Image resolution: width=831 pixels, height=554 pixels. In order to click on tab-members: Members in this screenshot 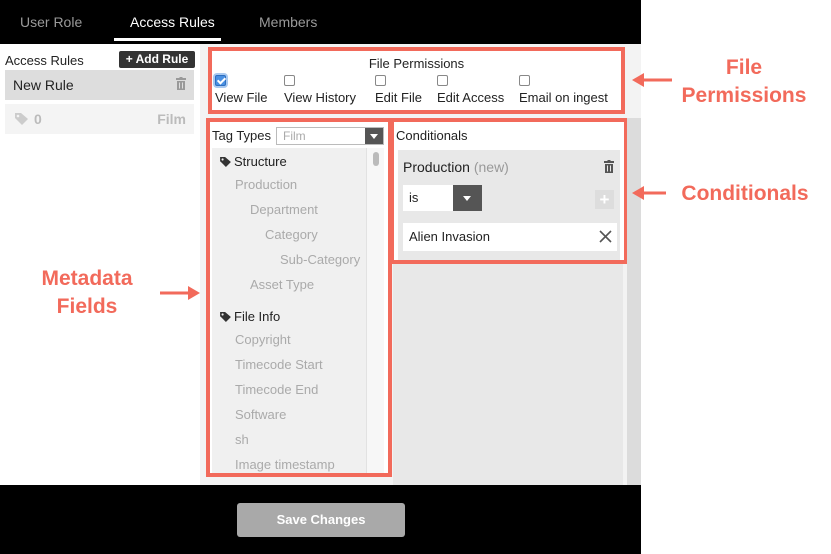, I will do `click(288, 22)`.